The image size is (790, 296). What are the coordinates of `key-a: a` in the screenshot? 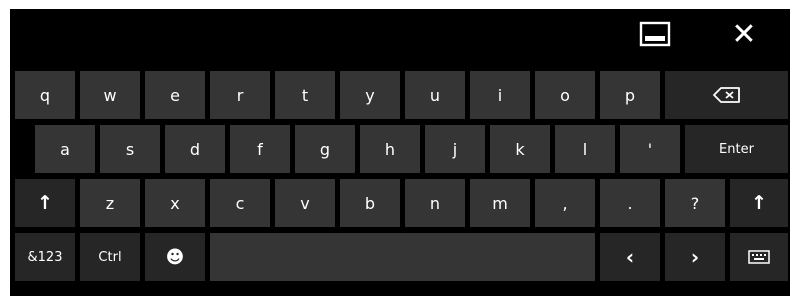 It's located at (65, 149).